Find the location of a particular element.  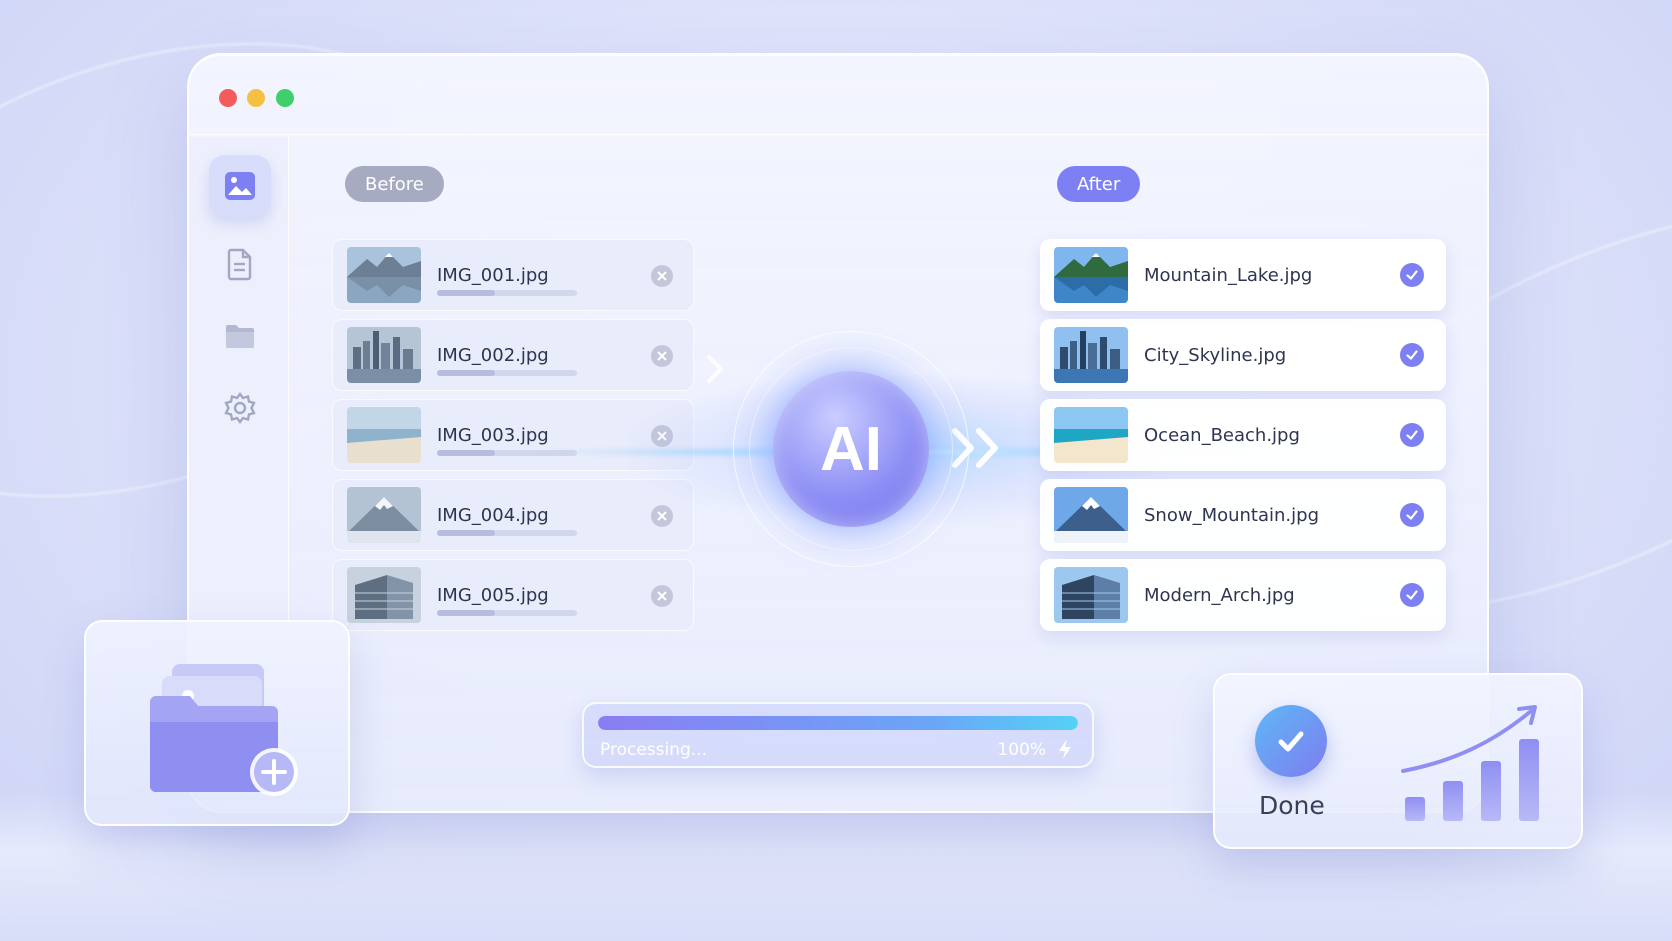

done-check-badge is located at coordinates (1291, 741).